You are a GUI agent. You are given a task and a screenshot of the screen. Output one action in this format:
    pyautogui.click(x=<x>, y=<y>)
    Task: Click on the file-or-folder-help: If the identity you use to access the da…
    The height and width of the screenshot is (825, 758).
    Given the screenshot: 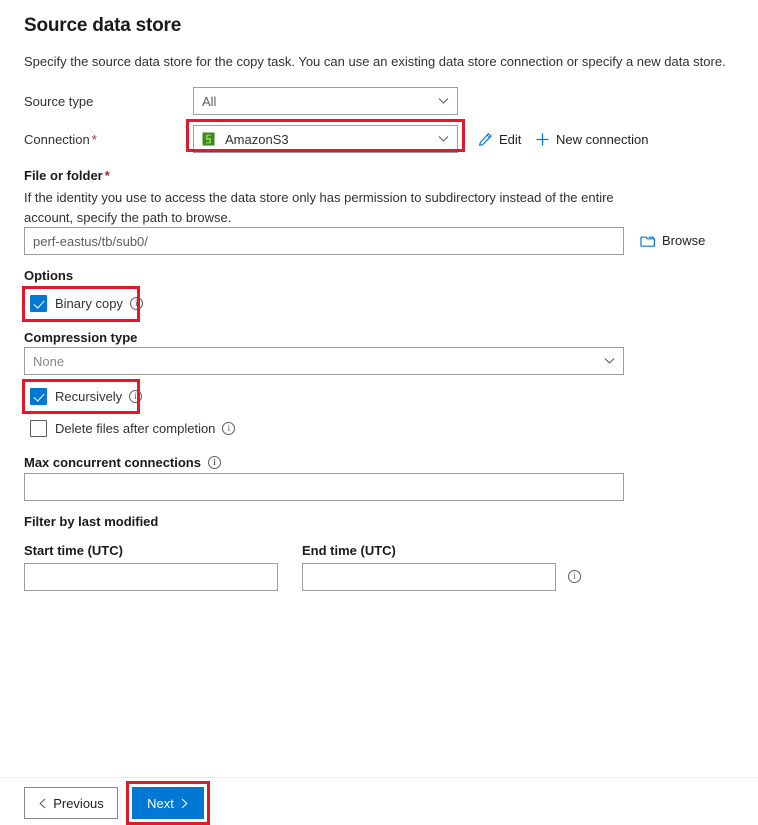 What is the action you would take?
    pyautogui.click(x=319, y=207)
    